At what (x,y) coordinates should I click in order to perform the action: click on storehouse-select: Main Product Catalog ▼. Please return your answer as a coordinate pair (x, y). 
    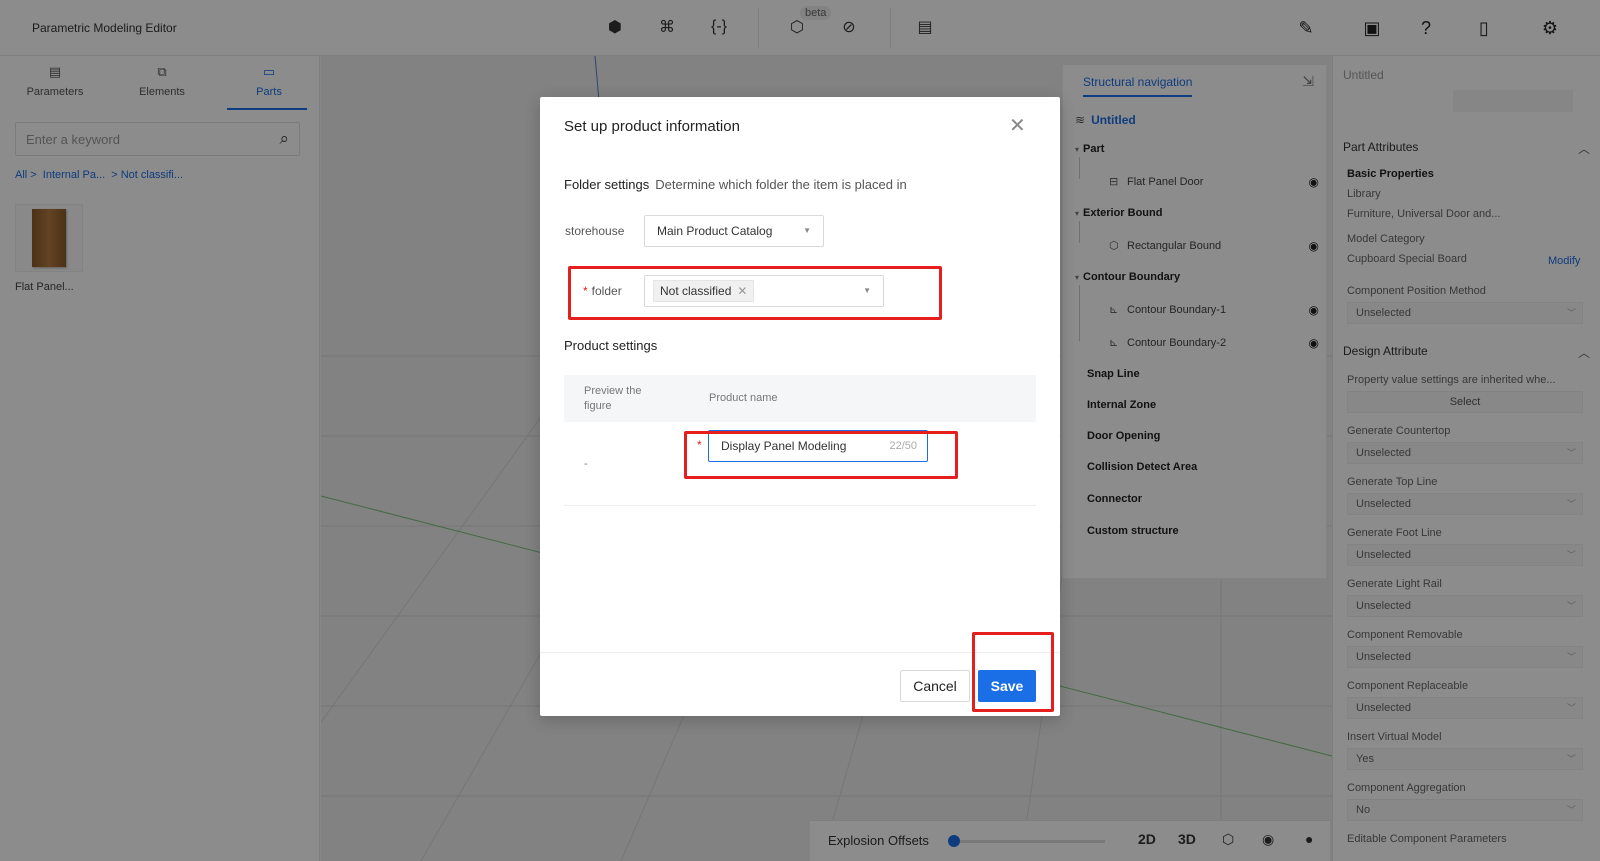
    Looking at the image, I should click on (734, 231).